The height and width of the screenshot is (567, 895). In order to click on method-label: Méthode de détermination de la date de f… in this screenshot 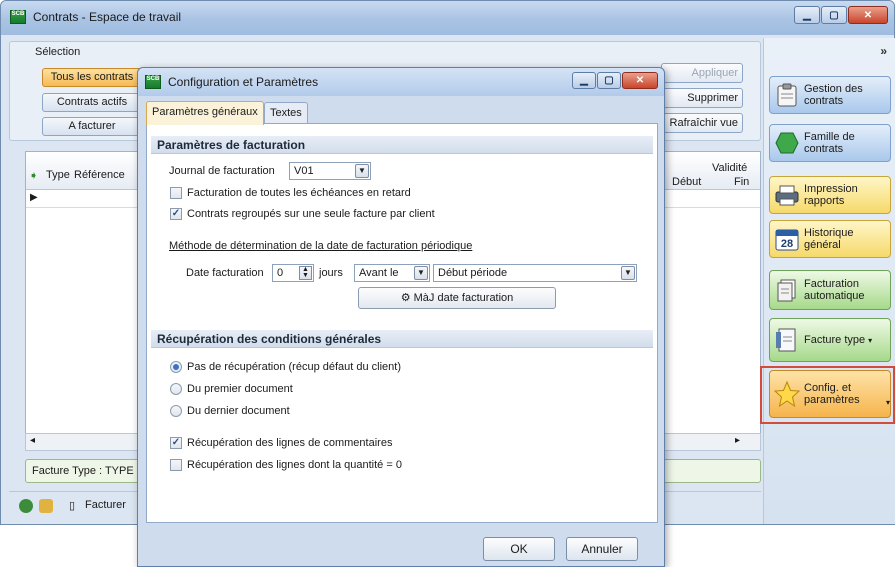, I will do `click(321, 246)`.